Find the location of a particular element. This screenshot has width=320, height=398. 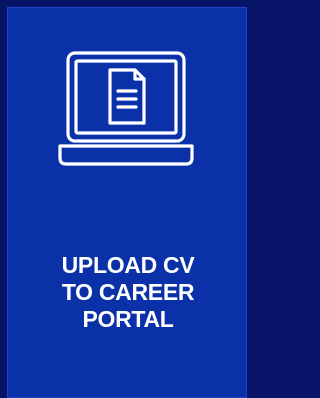

card-title-line-3: PORTAL is located at coordinates (128, 319).